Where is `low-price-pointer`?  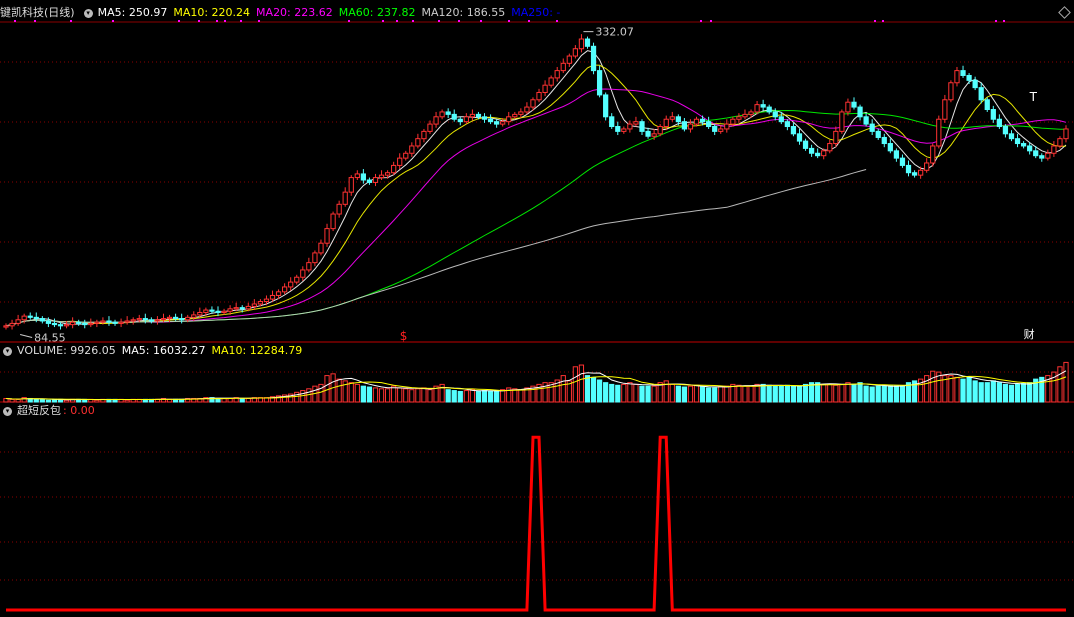
low-price-pointer is located at coordinates (26, 335).